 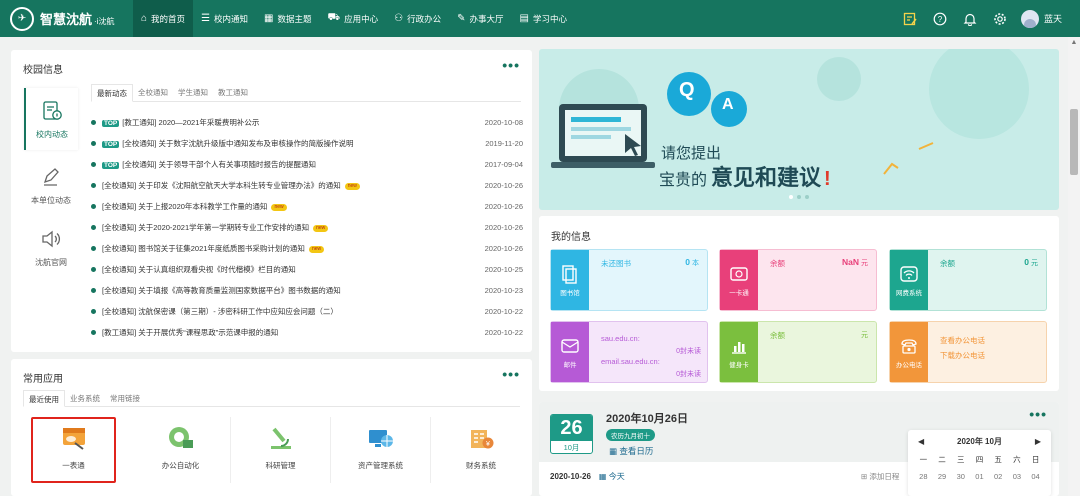 I want to click on banner-line-2b: 意见和建议, so click(x=766, y=177).